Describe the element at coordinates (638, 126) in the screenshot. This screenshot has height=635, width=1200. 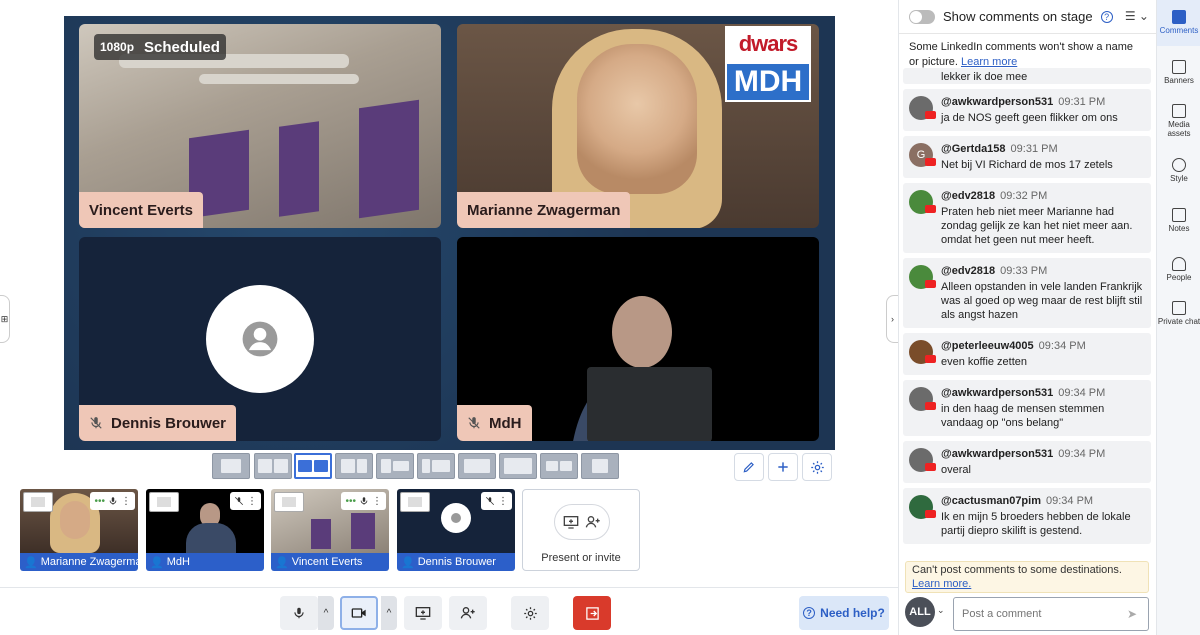
I see `stage-tile-marianne: dwars MDH Marianne Zwagerman` at that location.